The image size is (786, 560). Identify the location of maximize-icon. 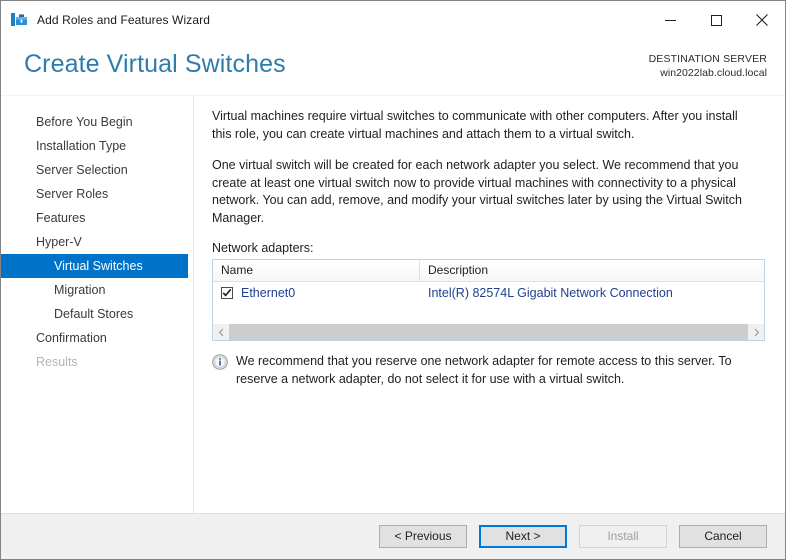
(716, 20).